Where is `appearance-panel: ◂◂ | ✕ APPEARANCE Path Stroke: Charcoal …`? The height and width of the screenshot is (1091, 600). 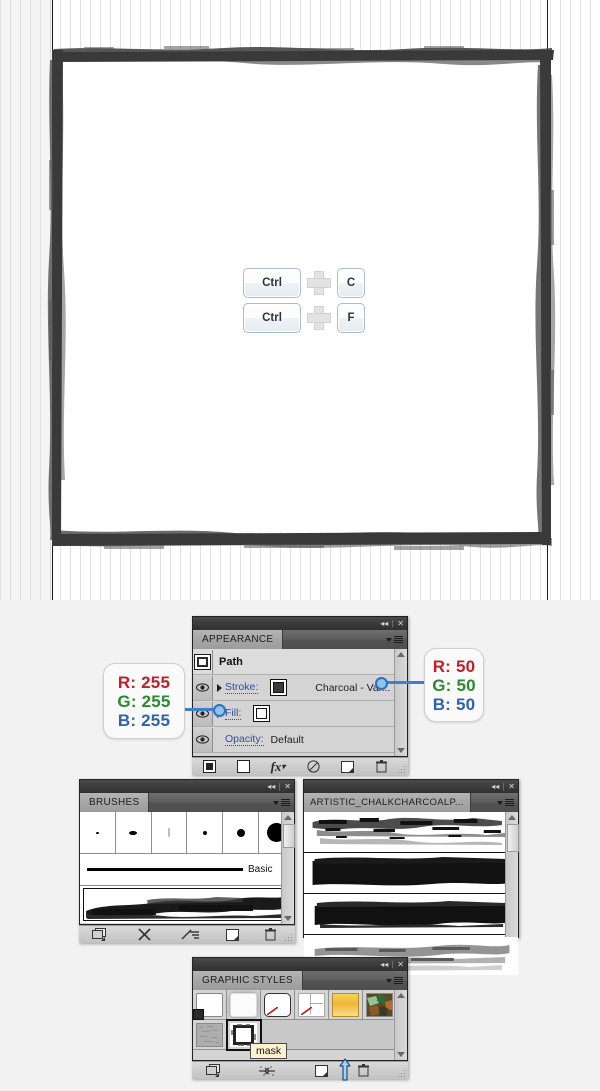 appearance-panel: ◂◂ | ✕ APPEARANCE Path Stroke: Charcoal … is located at coordinates (300, 695).